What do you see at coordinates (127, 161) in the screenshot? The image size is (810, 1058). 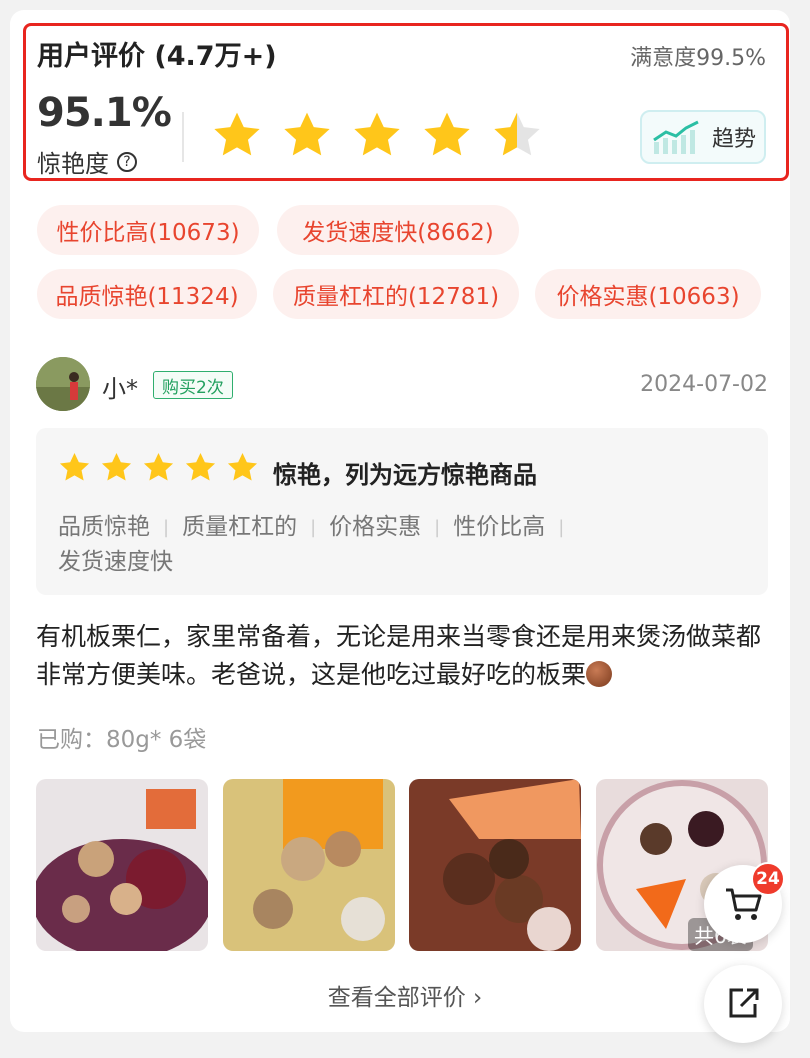 I see `question-circle-icon: ?` at bounding box center [127, 161].